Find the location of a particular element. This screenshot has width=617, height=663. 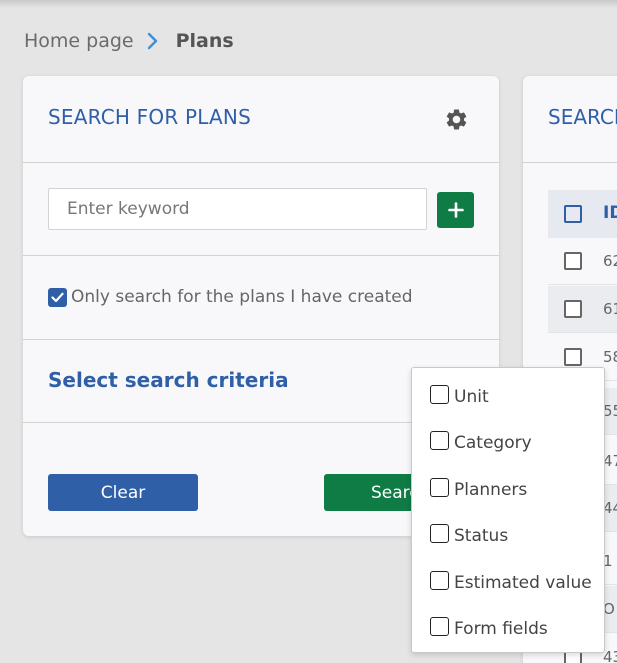

row-id: 47 is located at coordinates (610, 461).